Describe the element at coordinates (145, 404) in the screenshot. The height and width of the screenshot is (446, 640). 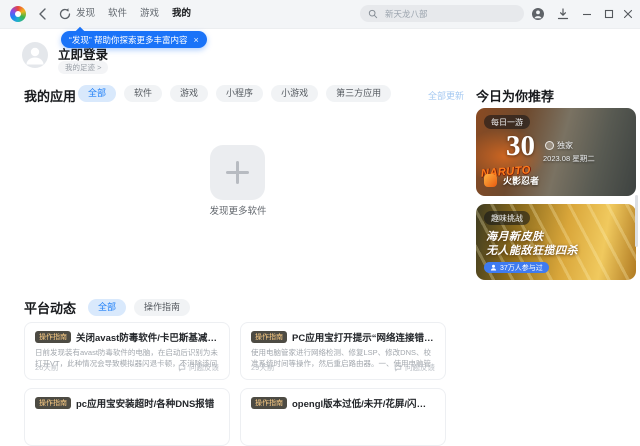
I see `article-title: pc应用宝安装超时/各种DNS报错` at that location.